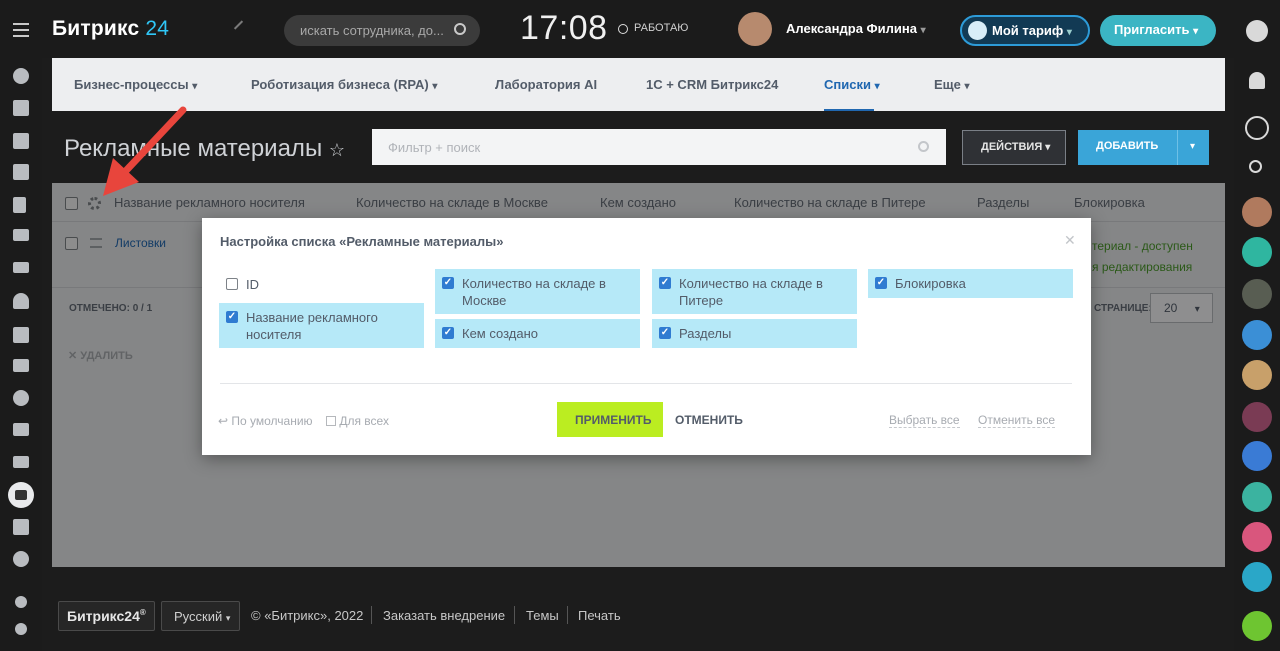 The height and width of the screenshot is (651, 1280). I want to click on right-sidebar, so click(1257, 325).